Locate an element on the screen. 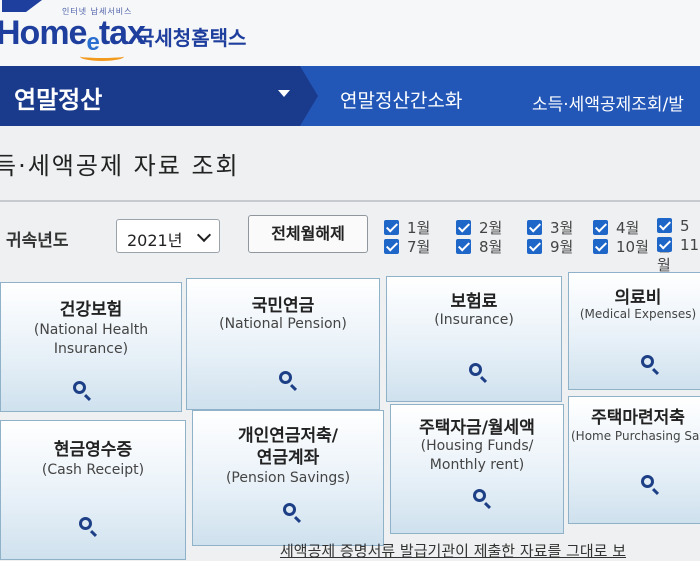  card-title: 주택자금/월세액 is located at coordinates (477, 428).